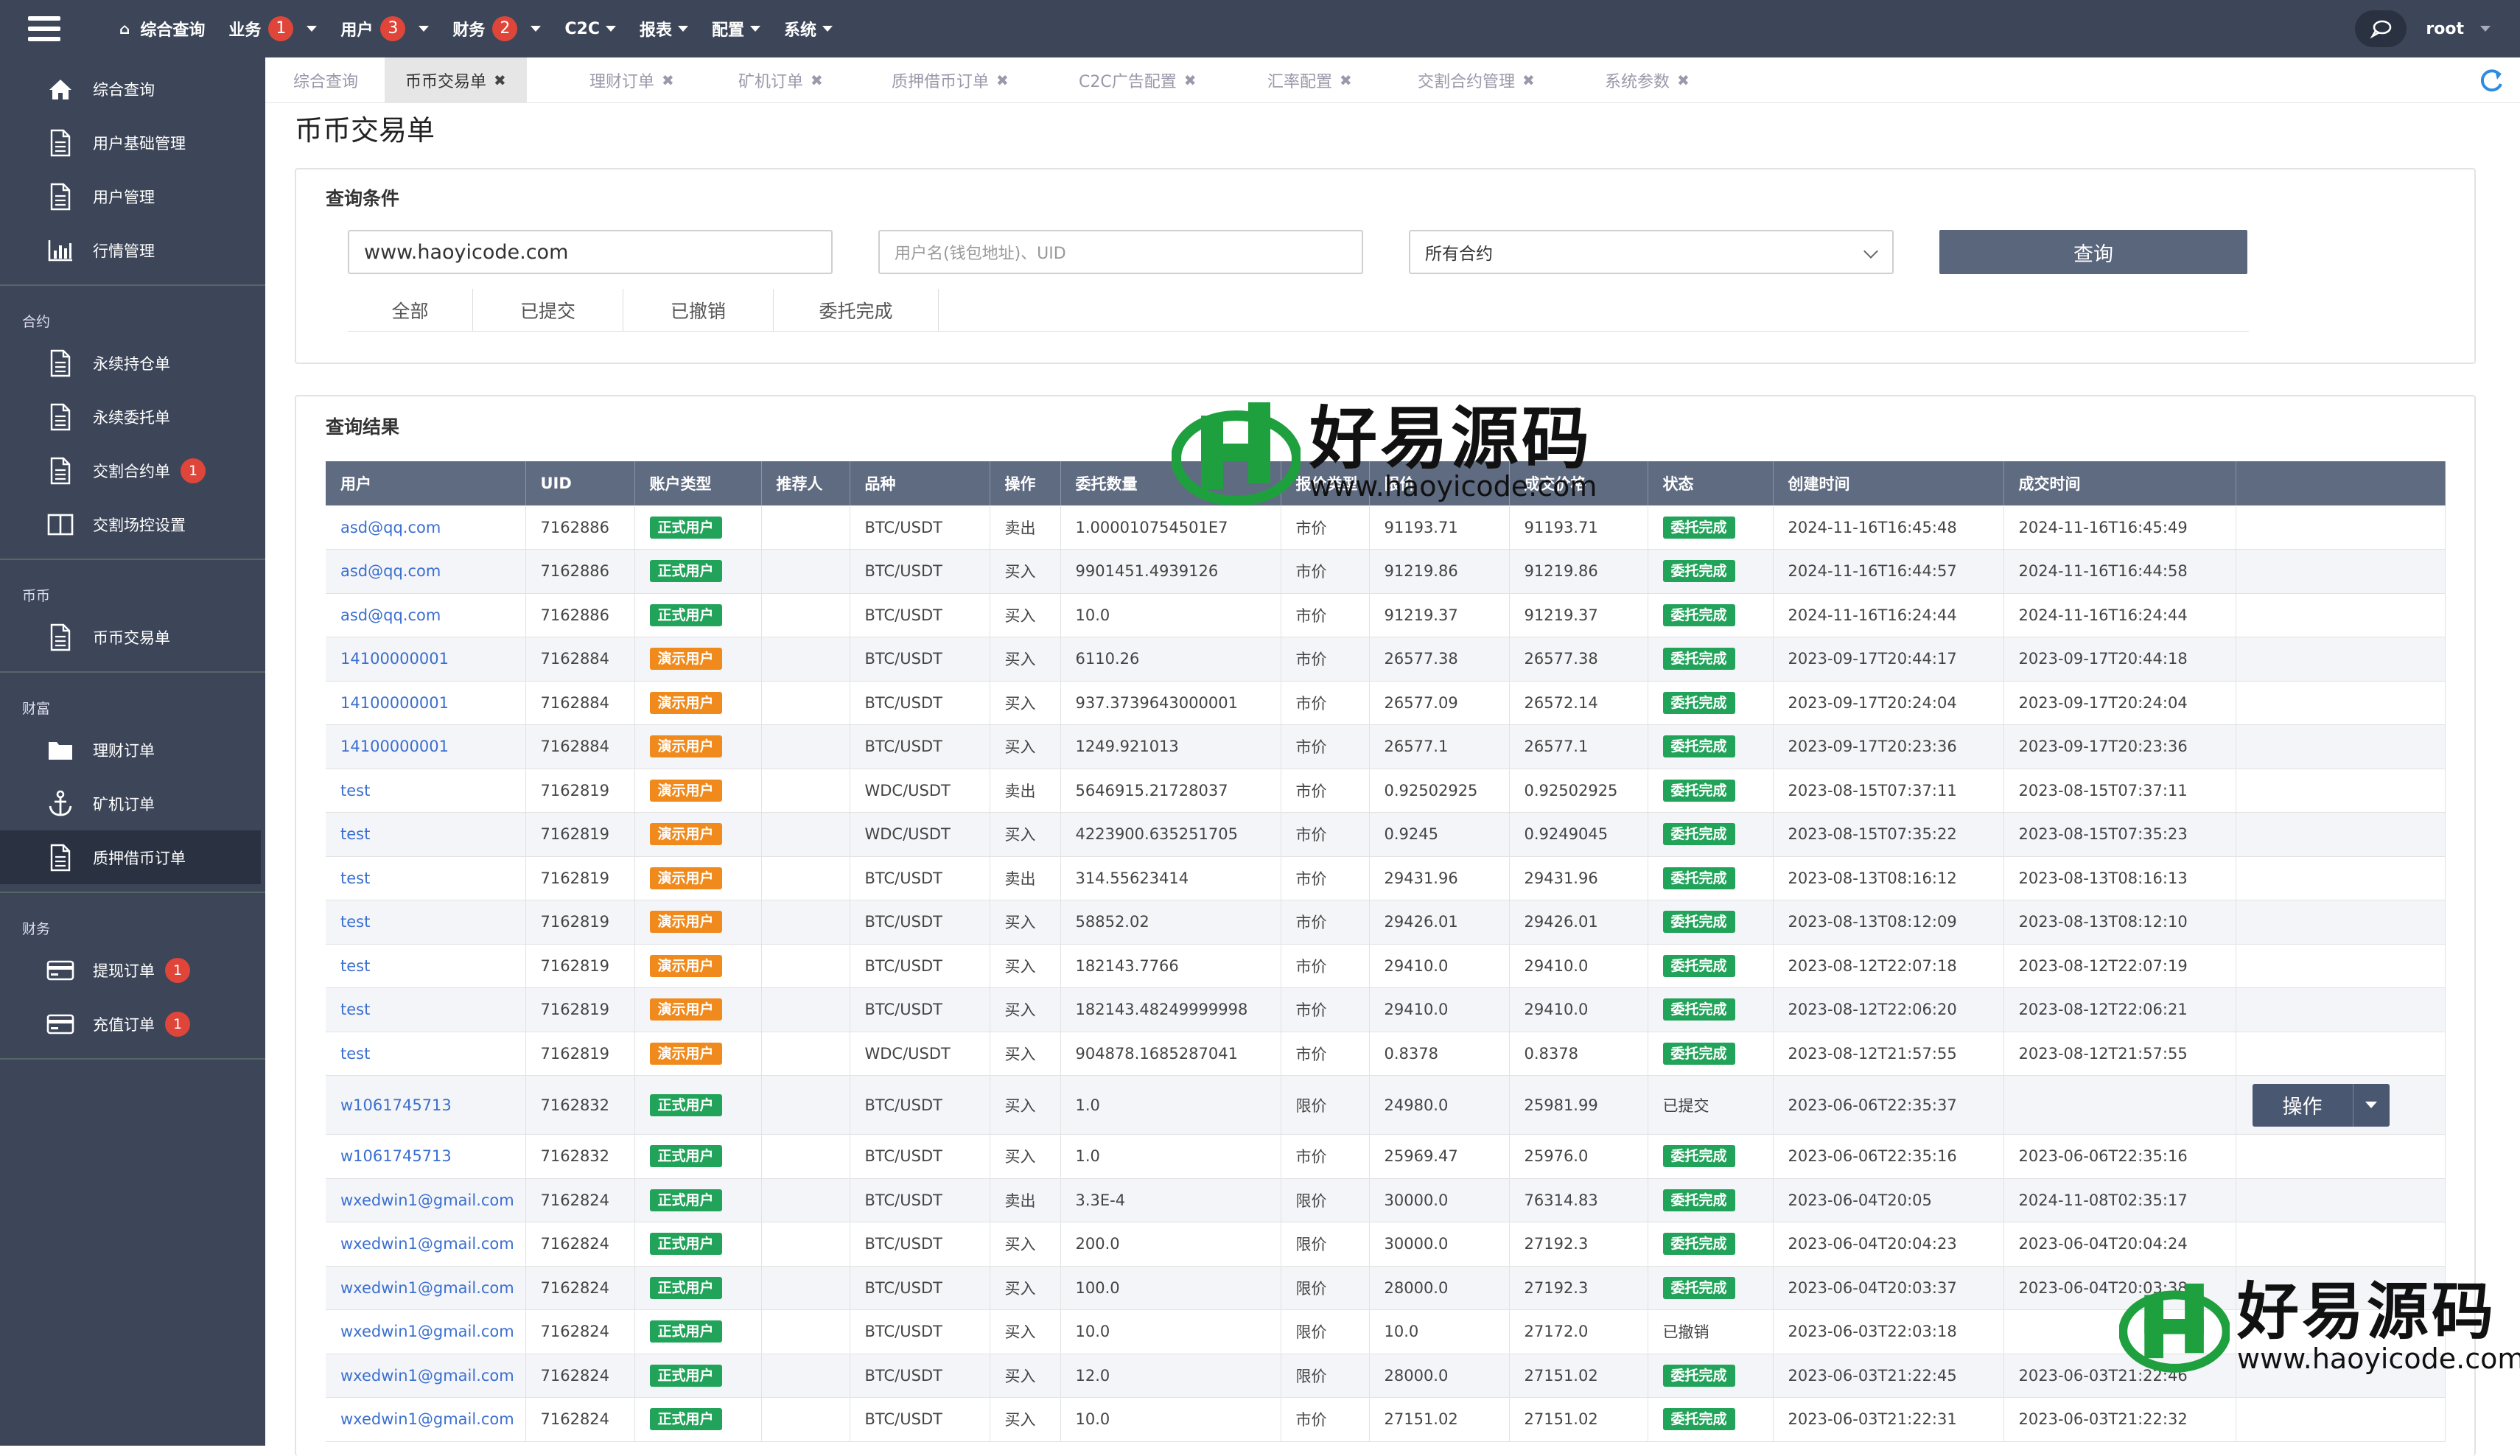  I want to click on topnav-item-3: 财务 2, so click(497, 28).